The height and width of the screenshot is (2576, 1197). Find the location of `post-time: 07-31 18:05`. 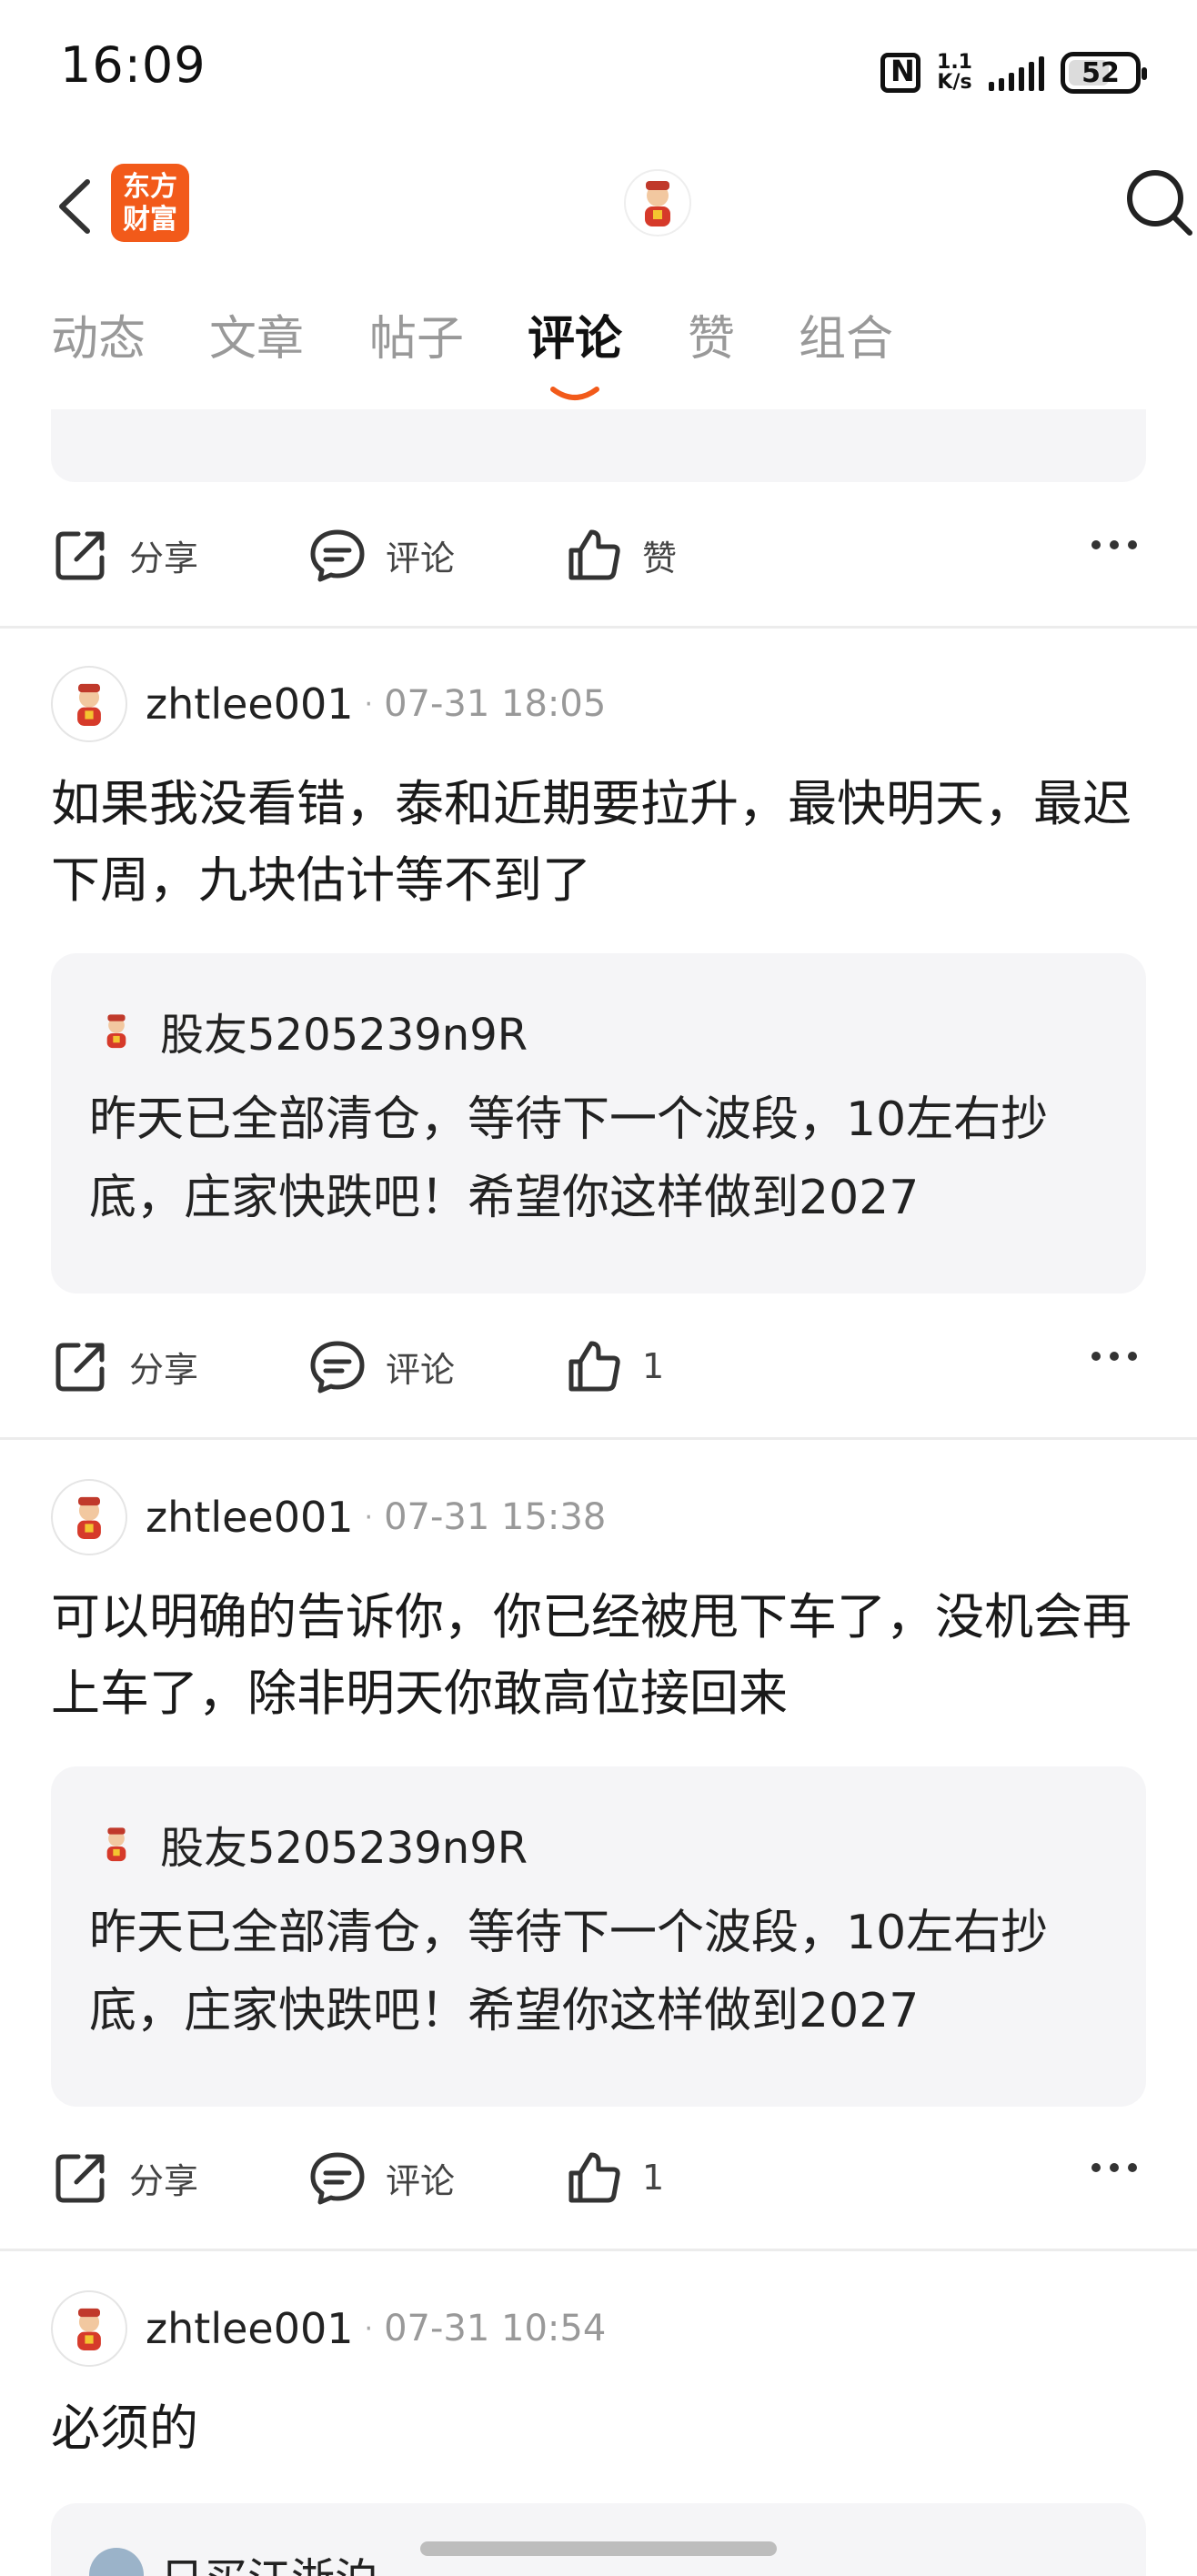

post-time: 07-31 18:05 is located at coordinates (495, 704).